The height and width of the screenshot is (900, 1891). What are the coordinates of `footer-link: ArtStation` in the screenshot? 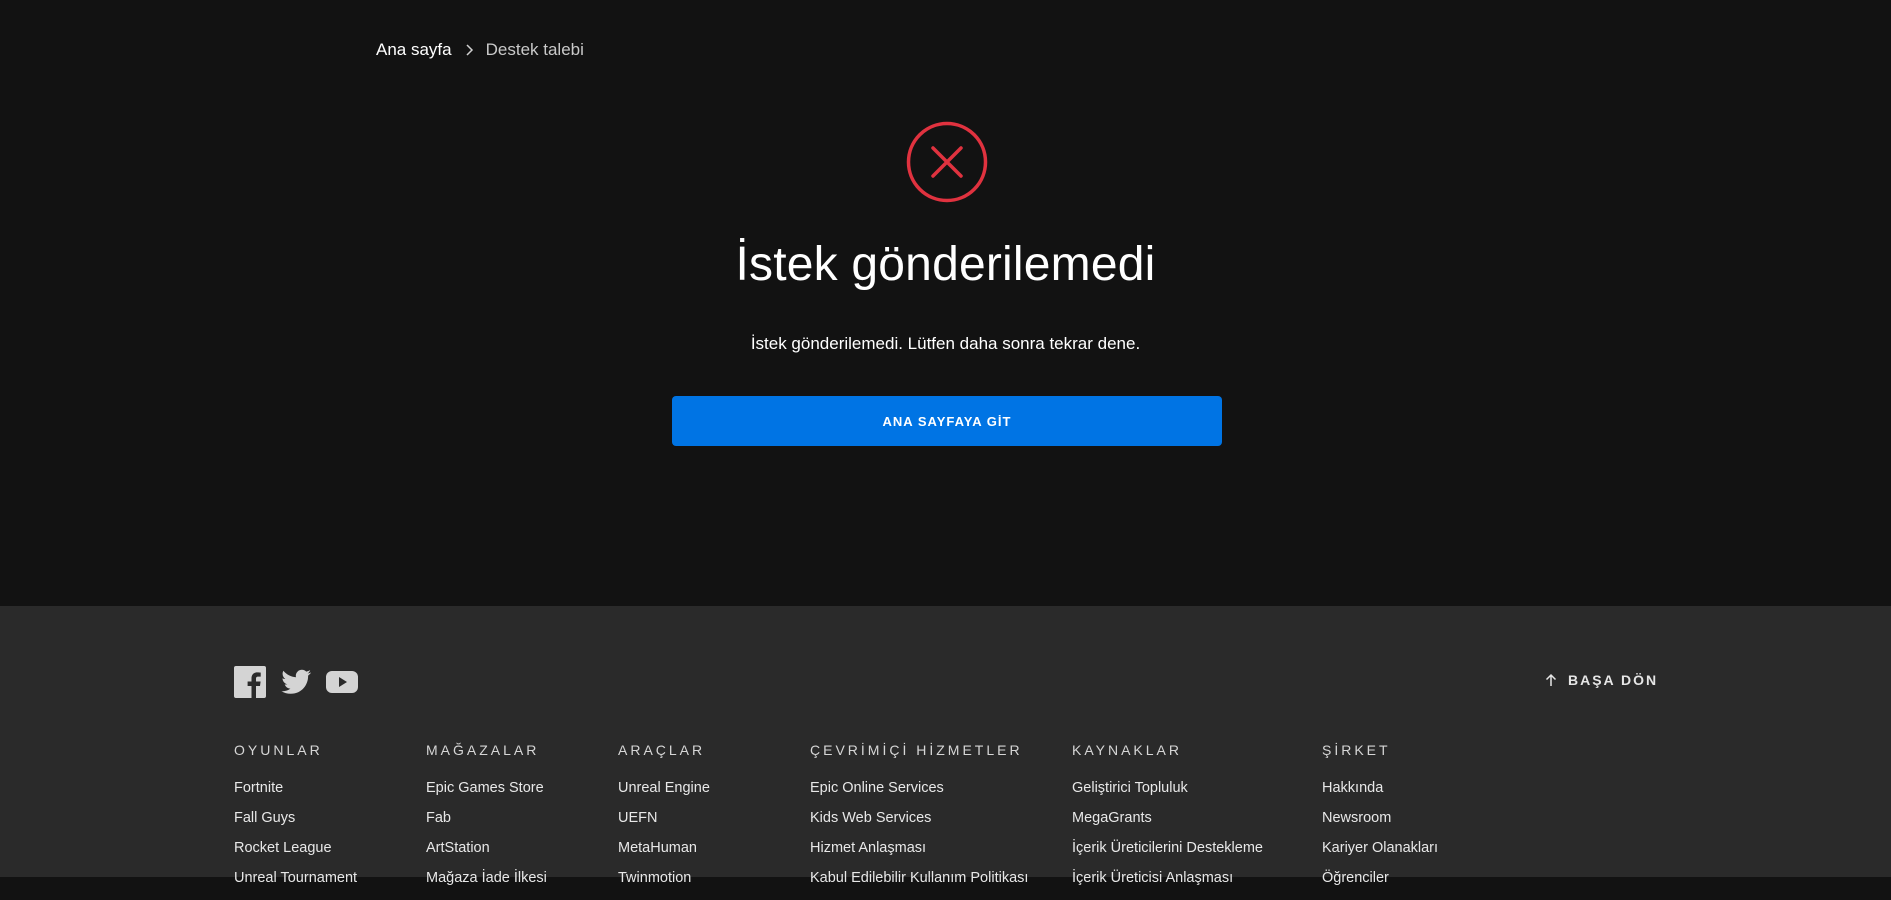 It's located at (458, 848).